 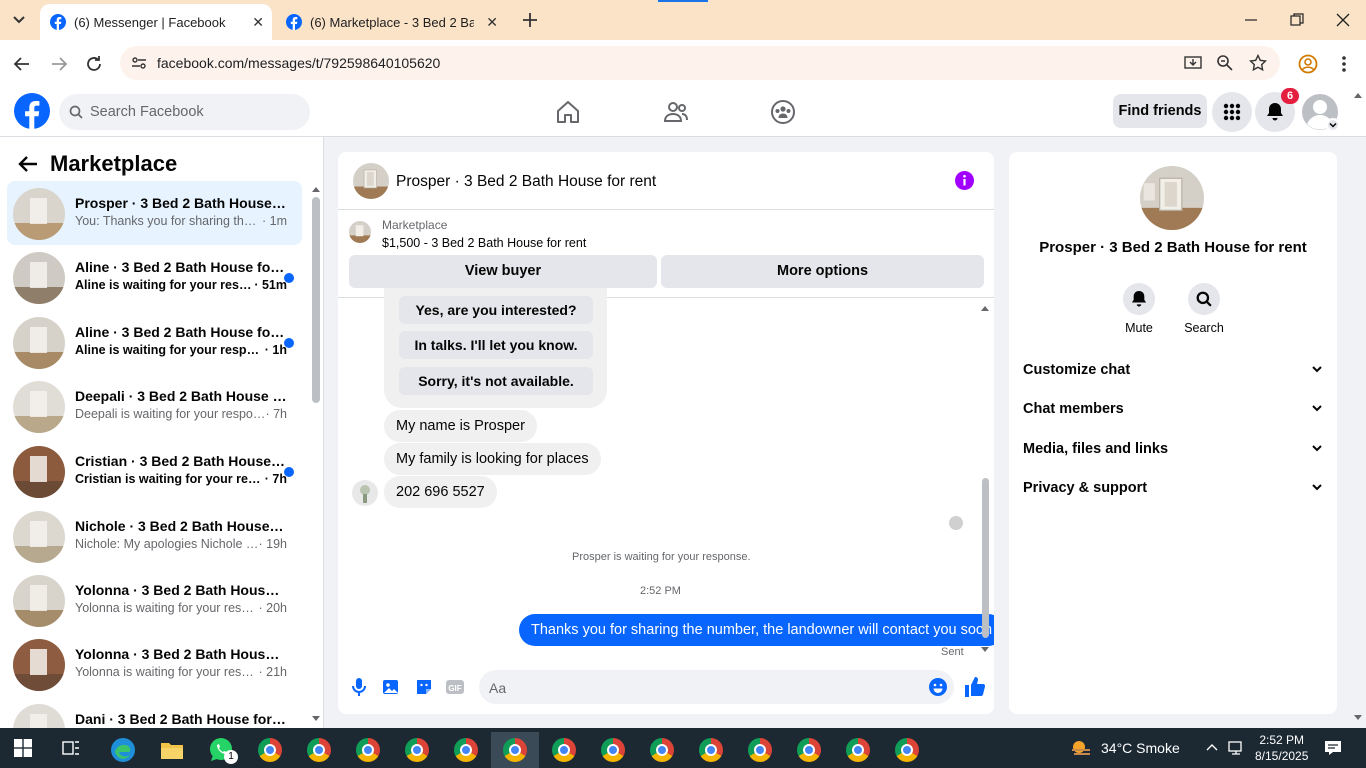 What do you see at coordinates (484, 243) in the screenshot?
I see `listing-title: $1,500 - 3 Bed 2 Bath House for rent` at bounding box center [484, 243].